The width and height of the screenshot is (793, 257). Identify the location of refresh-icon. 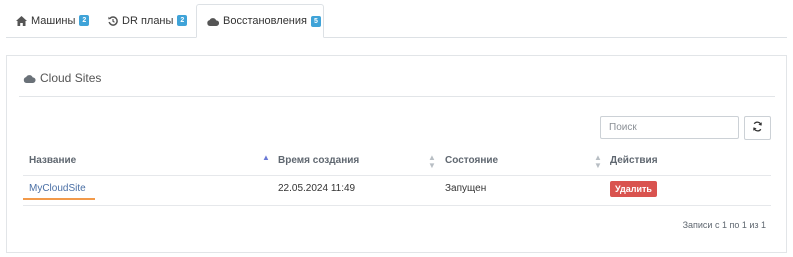
(757, 128).